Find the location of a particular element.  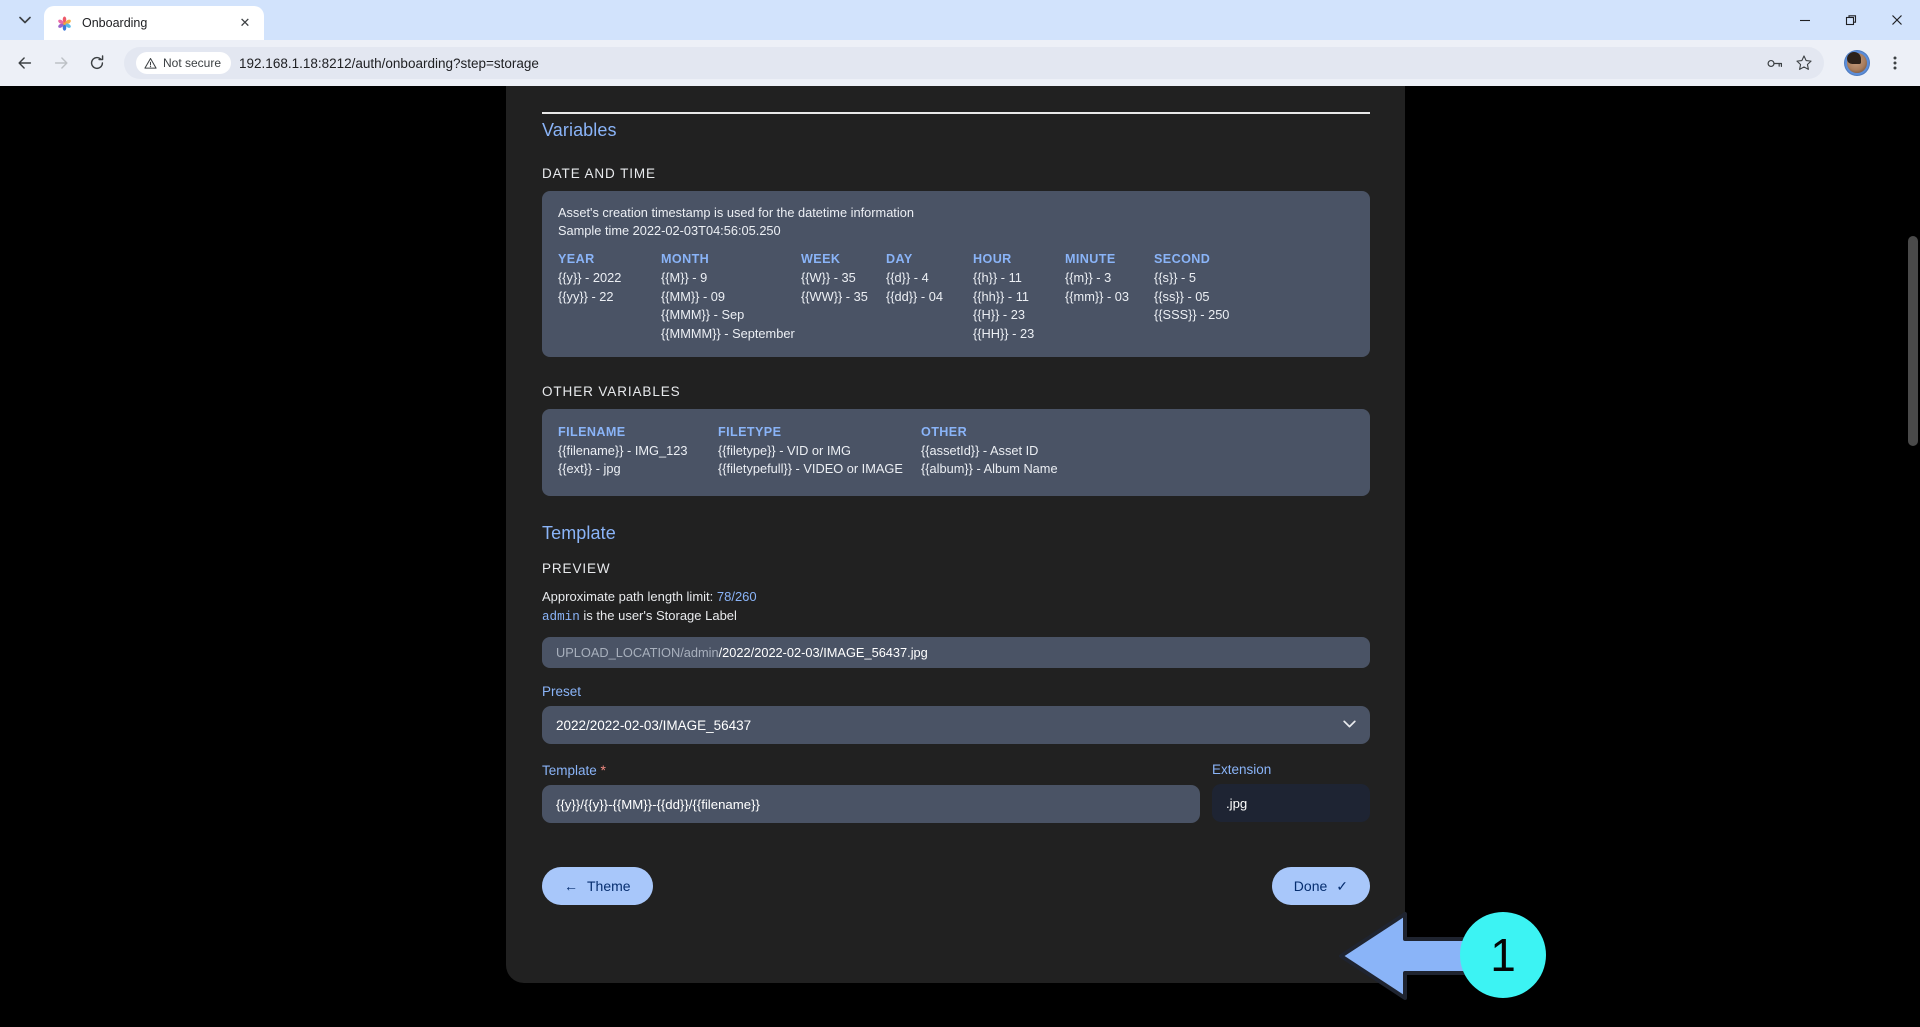

window-maximize-button is located at coordinates (1851, 20).